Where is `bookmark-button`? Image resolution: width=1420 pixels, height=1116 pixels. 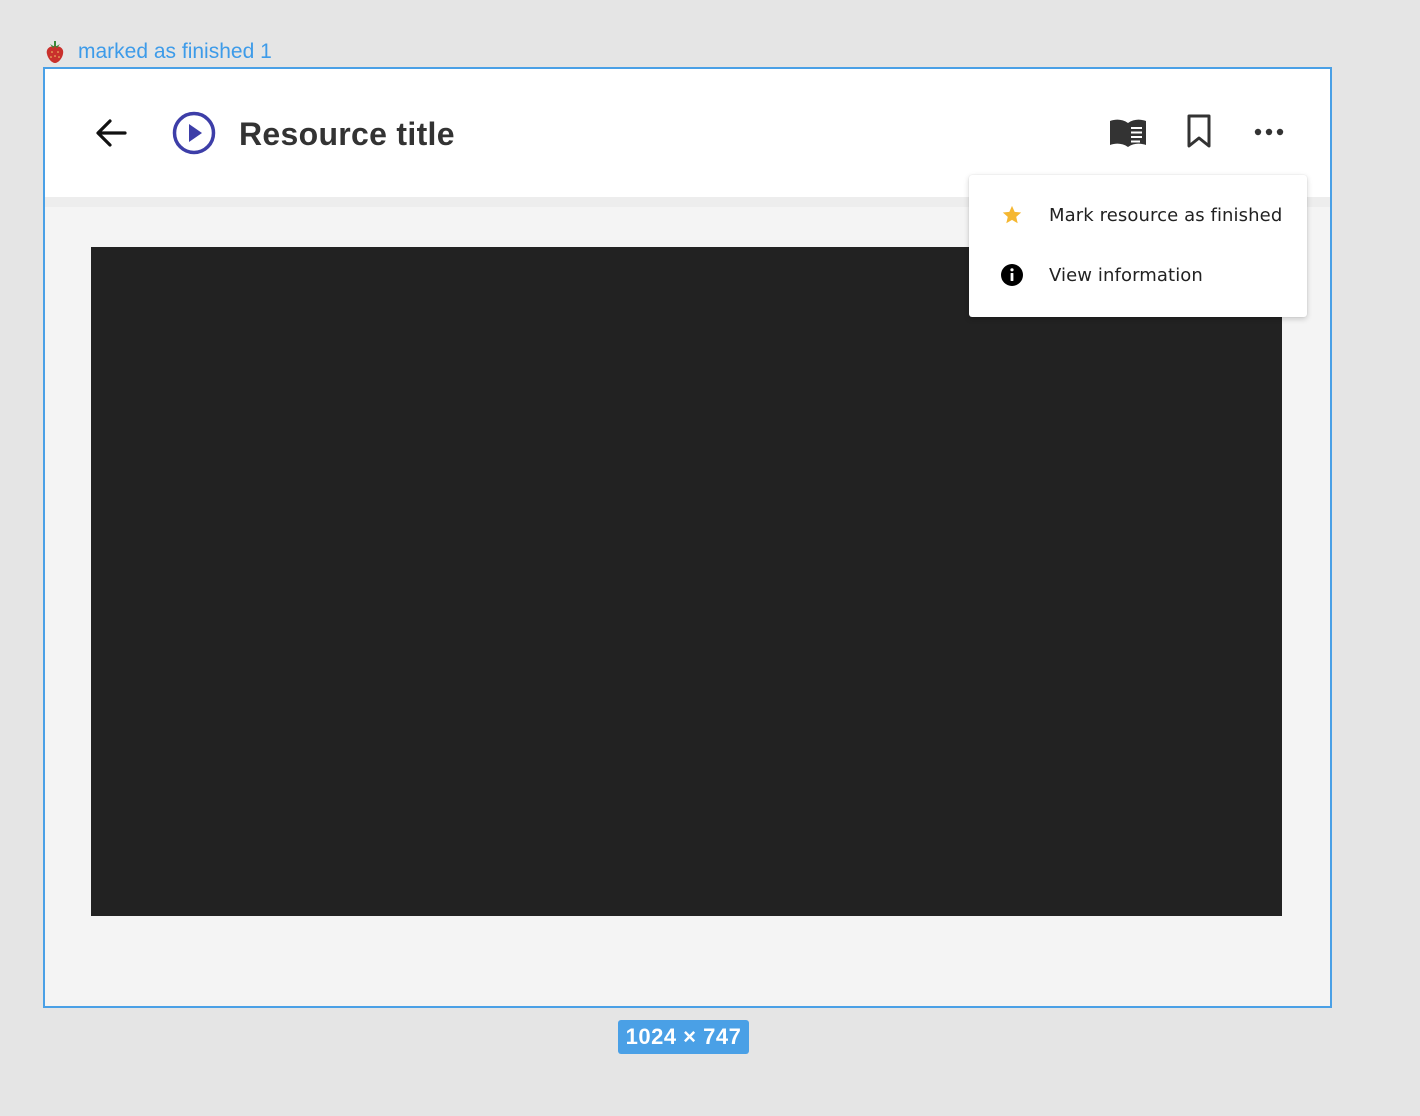
bookmark-button is located at coordinates (1199, 131).